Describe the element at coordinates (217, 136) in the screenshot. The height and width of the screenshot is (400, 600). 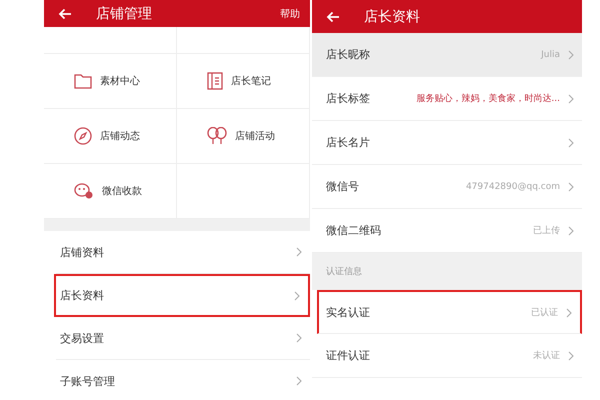
I see `balloons-icon` at that location.